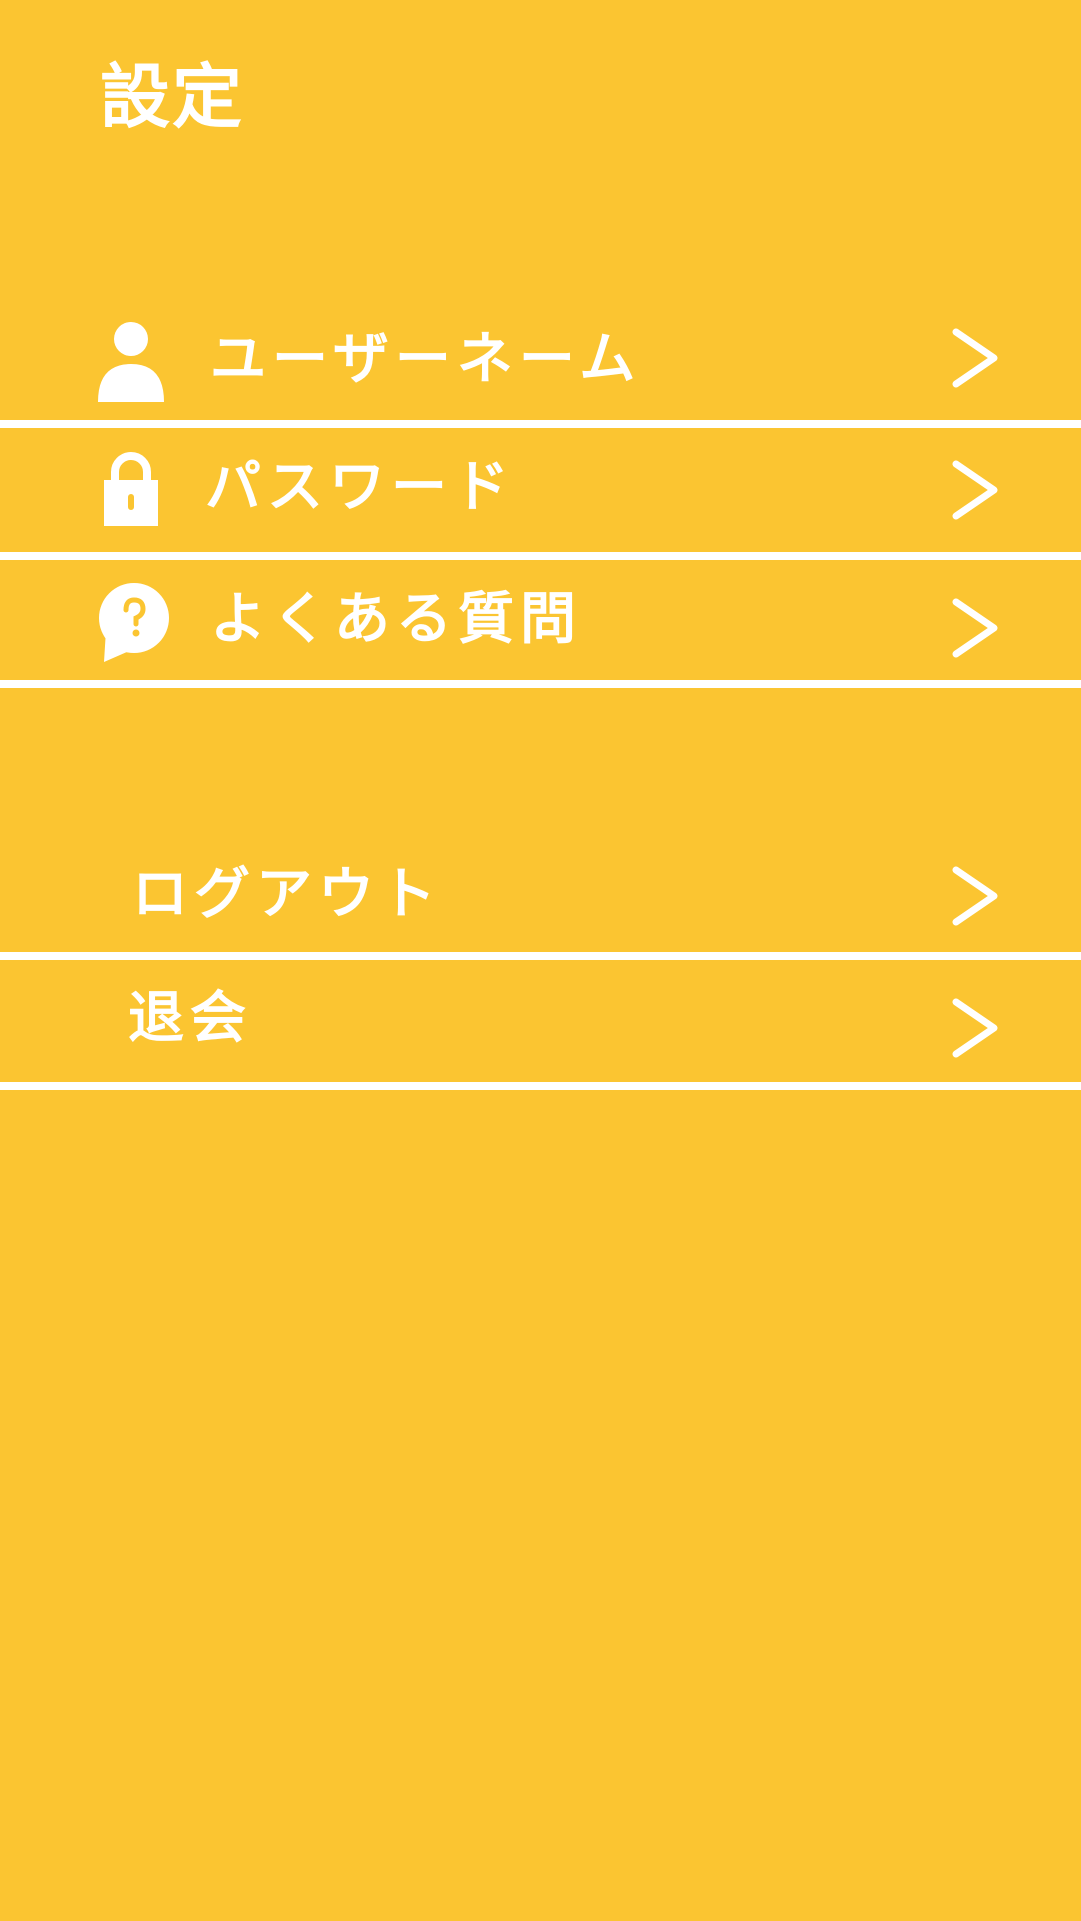 This screenshot has width=1081, height=1921. I want to click on lock-icon, so click(137, 490).